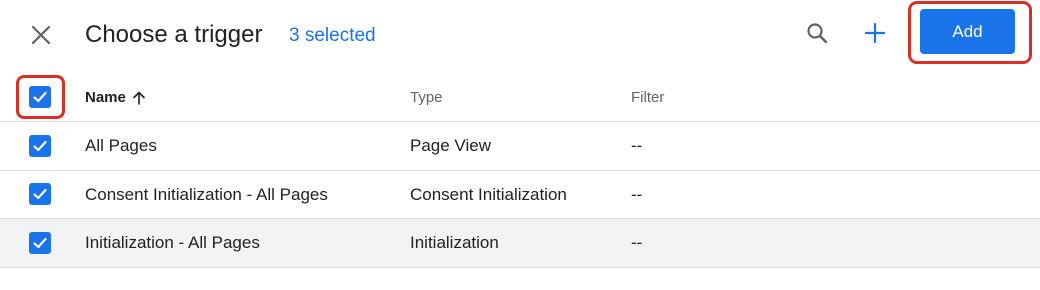 This screenshot has height=290, width=1040. What do you see at coordinates (139, 98) in the screenshot?
I see `arrow-up-icon` at bounding box center [139, 98].